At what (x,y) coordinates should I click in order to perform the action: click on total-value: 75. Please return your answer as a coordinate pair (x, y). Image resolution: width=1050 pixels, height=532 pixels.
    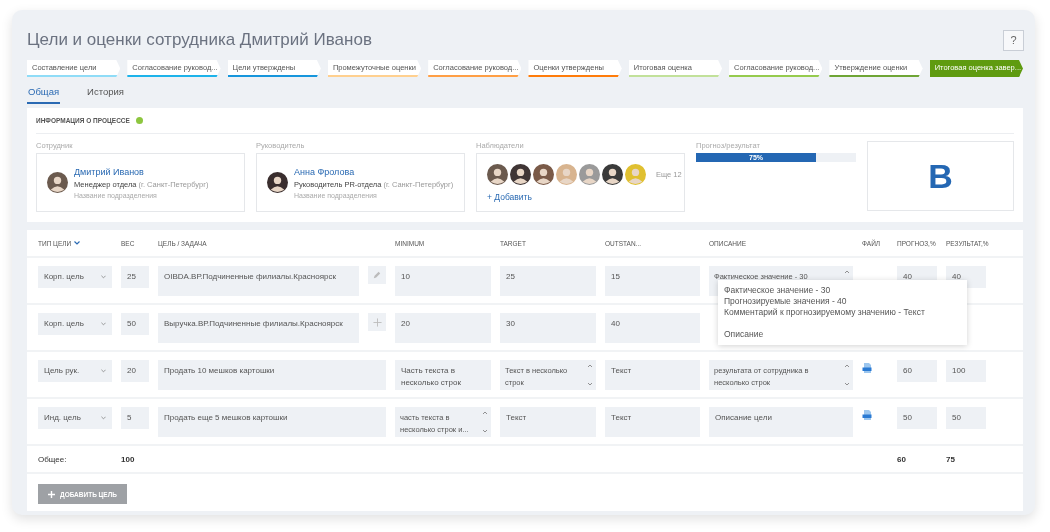
    Looking at the image, I should click on (951, 459).